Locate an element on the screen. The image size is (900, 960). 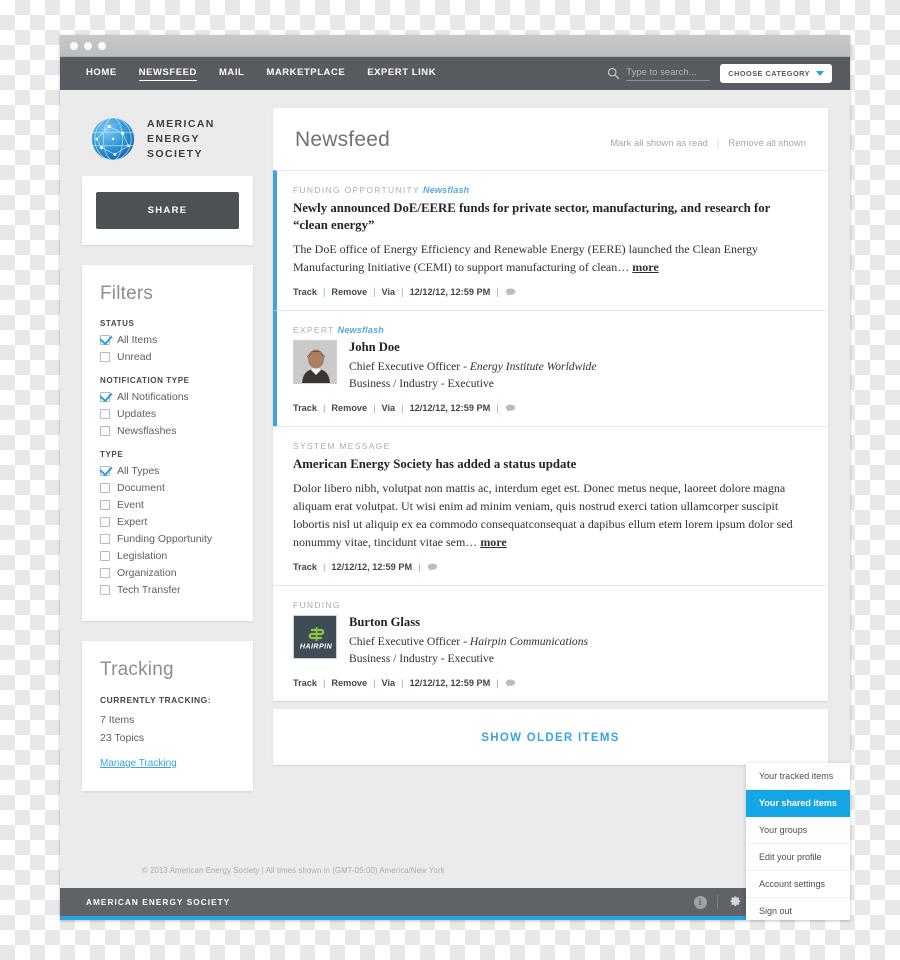
window-minimize-dot is located at coordinates (88, 45).